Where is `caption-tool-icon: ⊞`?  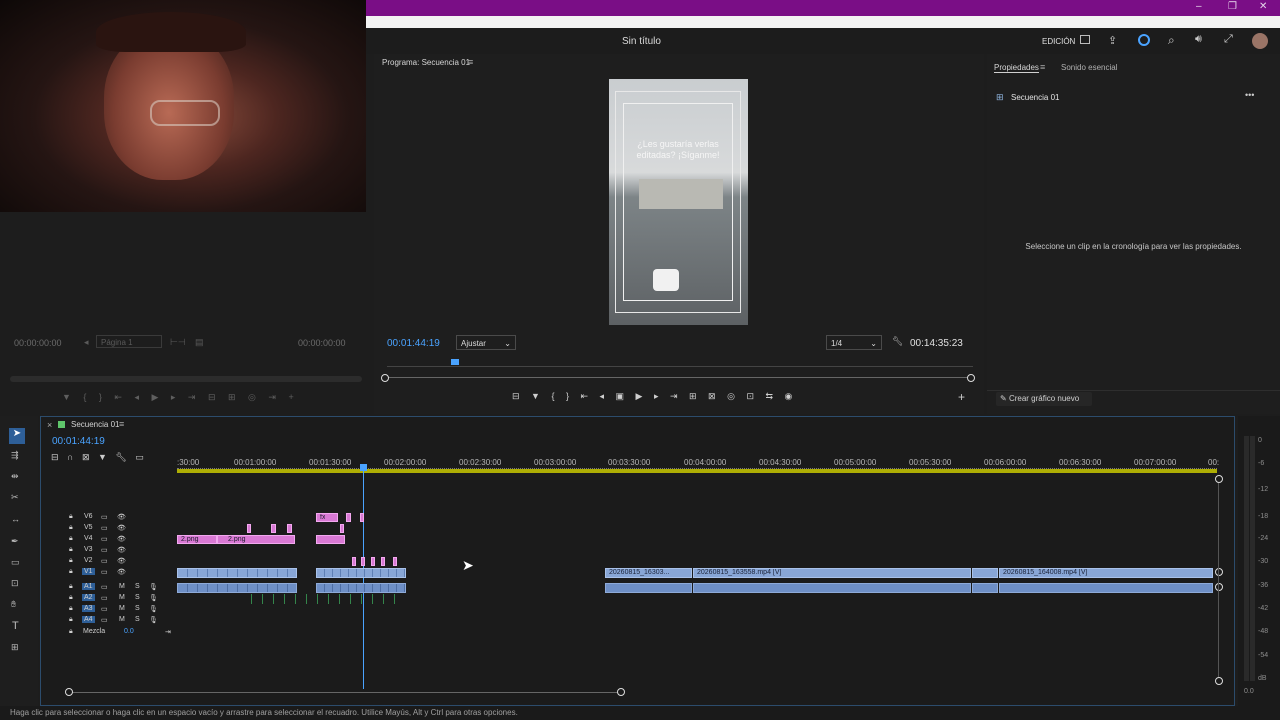
caption-tool-icon: ⊞ is located at coordinates (15, 647).